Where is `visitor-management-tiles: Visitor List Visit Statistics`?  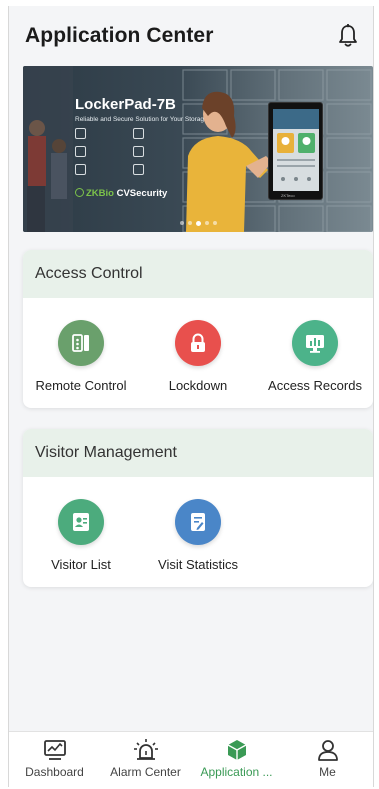
visitor-management-tiles: Visitor List Visit Statistics is located at coordinates (198, 532).